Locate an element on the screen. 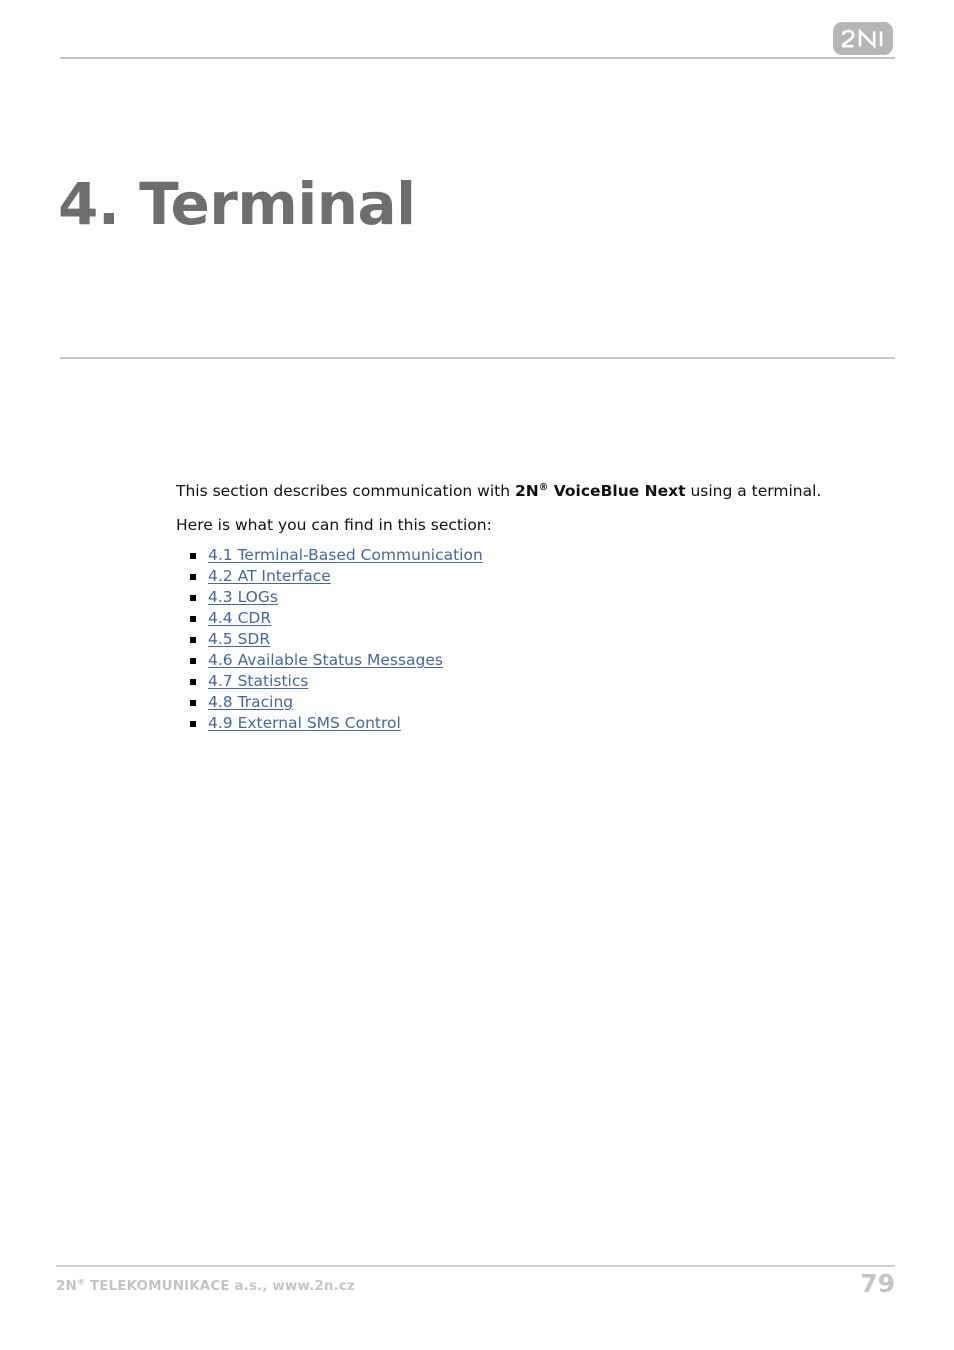 The height and width of the screenshot is (1350, 954). footer-brand-2n: 2N is located at coordinates (66, 1286).